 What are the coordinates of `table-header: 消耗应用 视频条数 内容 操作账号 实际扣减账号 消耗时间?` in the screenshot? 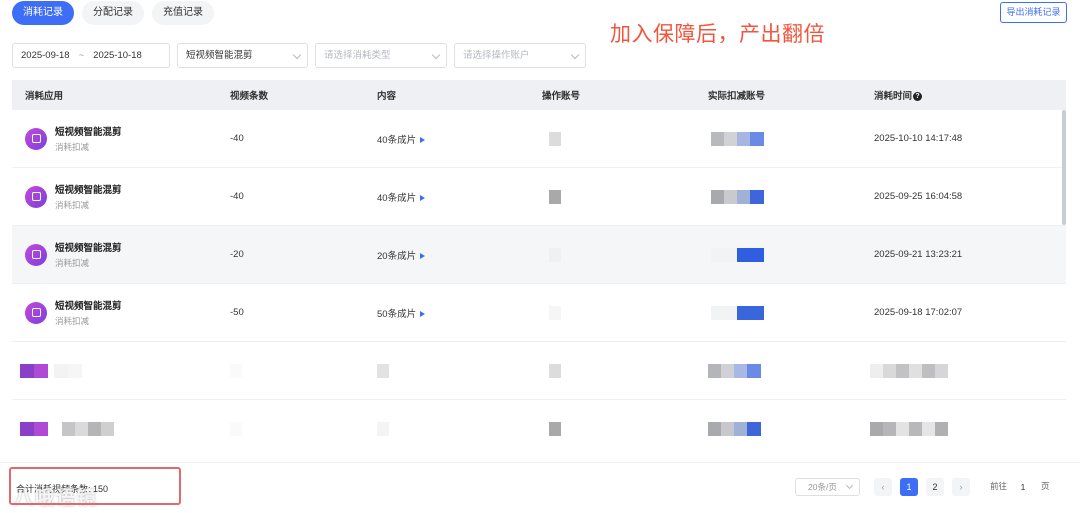 It's located at (539, 95).